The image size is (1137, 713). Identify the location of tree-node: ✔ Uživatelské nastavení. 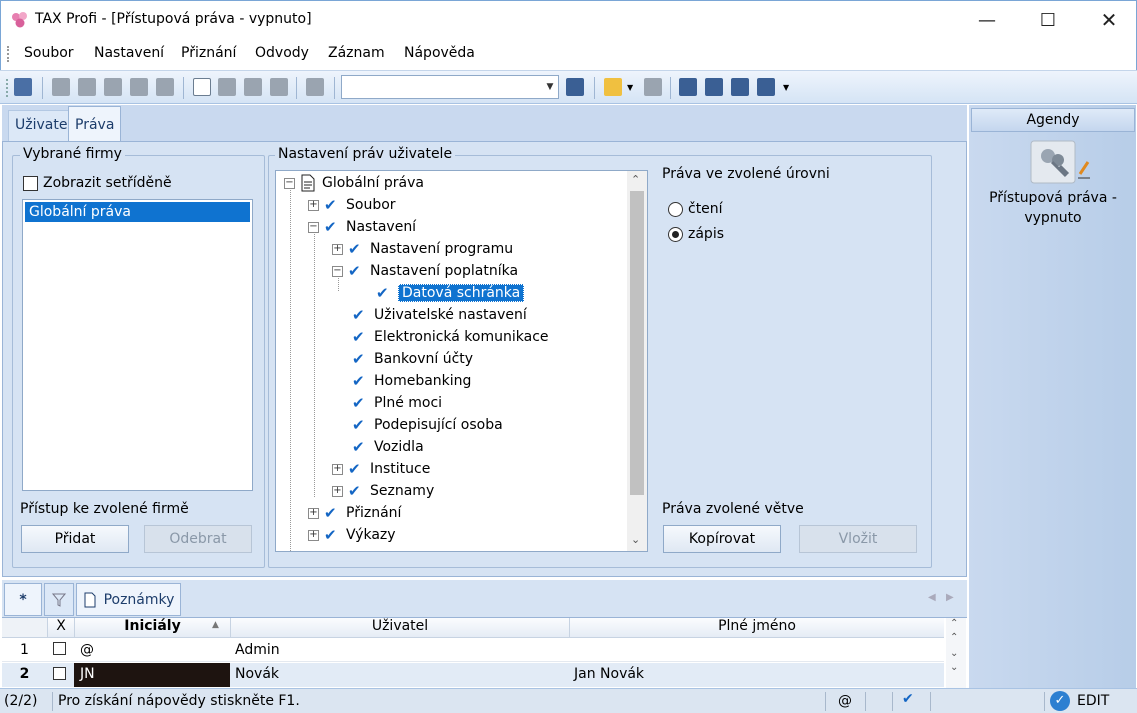
(439, 315).